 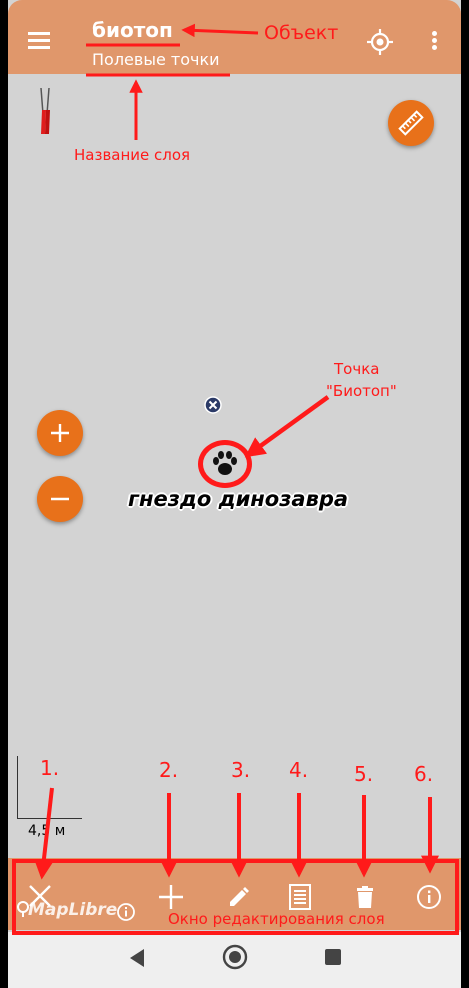 I want to click on annotation-number-1: 1., so click(x=50, y=768).